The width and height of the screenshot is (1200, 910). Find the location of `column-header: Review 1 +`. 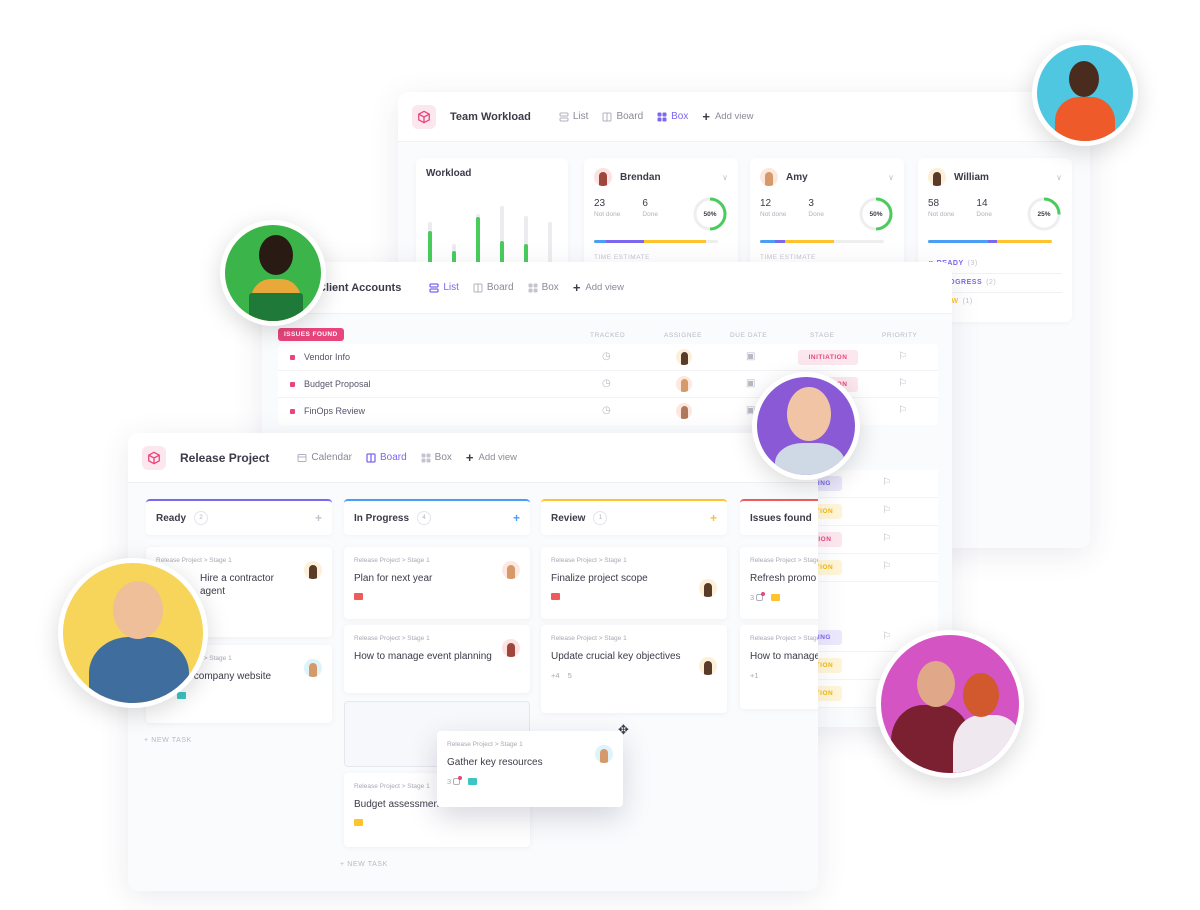

column-header: Review 1 + is located at coordinates (634, 517).